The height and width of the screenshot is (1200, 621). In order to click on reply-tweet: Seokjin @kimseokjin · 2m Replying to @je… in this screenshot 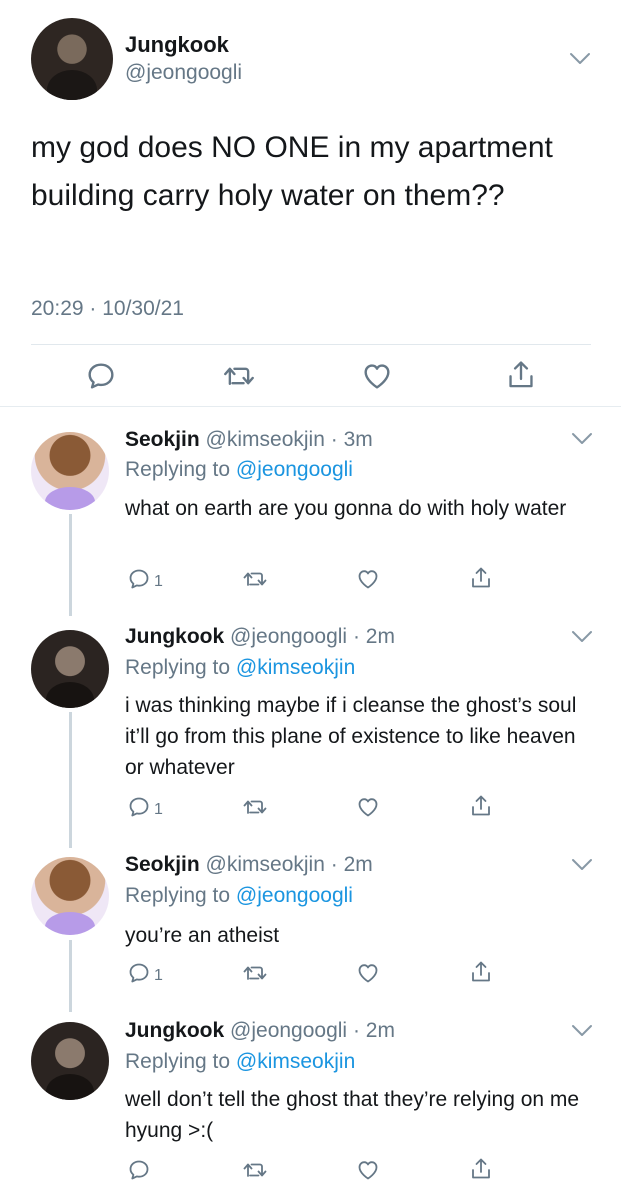, I will do `click(310, 930)`.